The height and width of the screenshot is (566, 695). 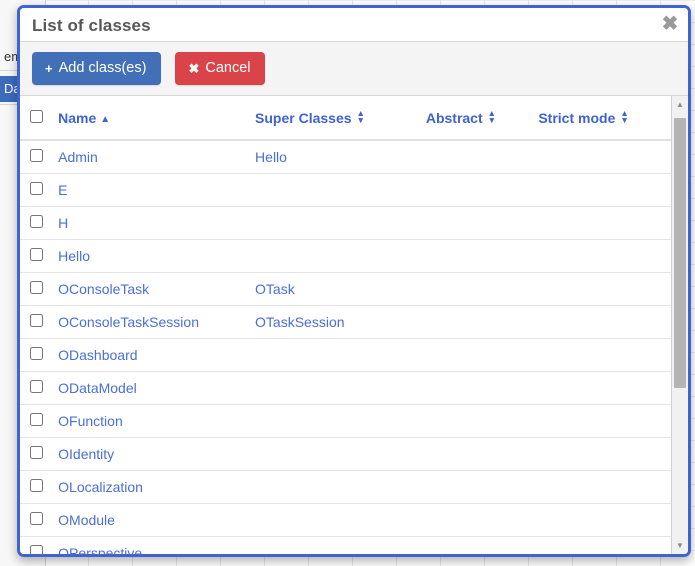 I want to click on select-all-header, so click(x=36, y=118).